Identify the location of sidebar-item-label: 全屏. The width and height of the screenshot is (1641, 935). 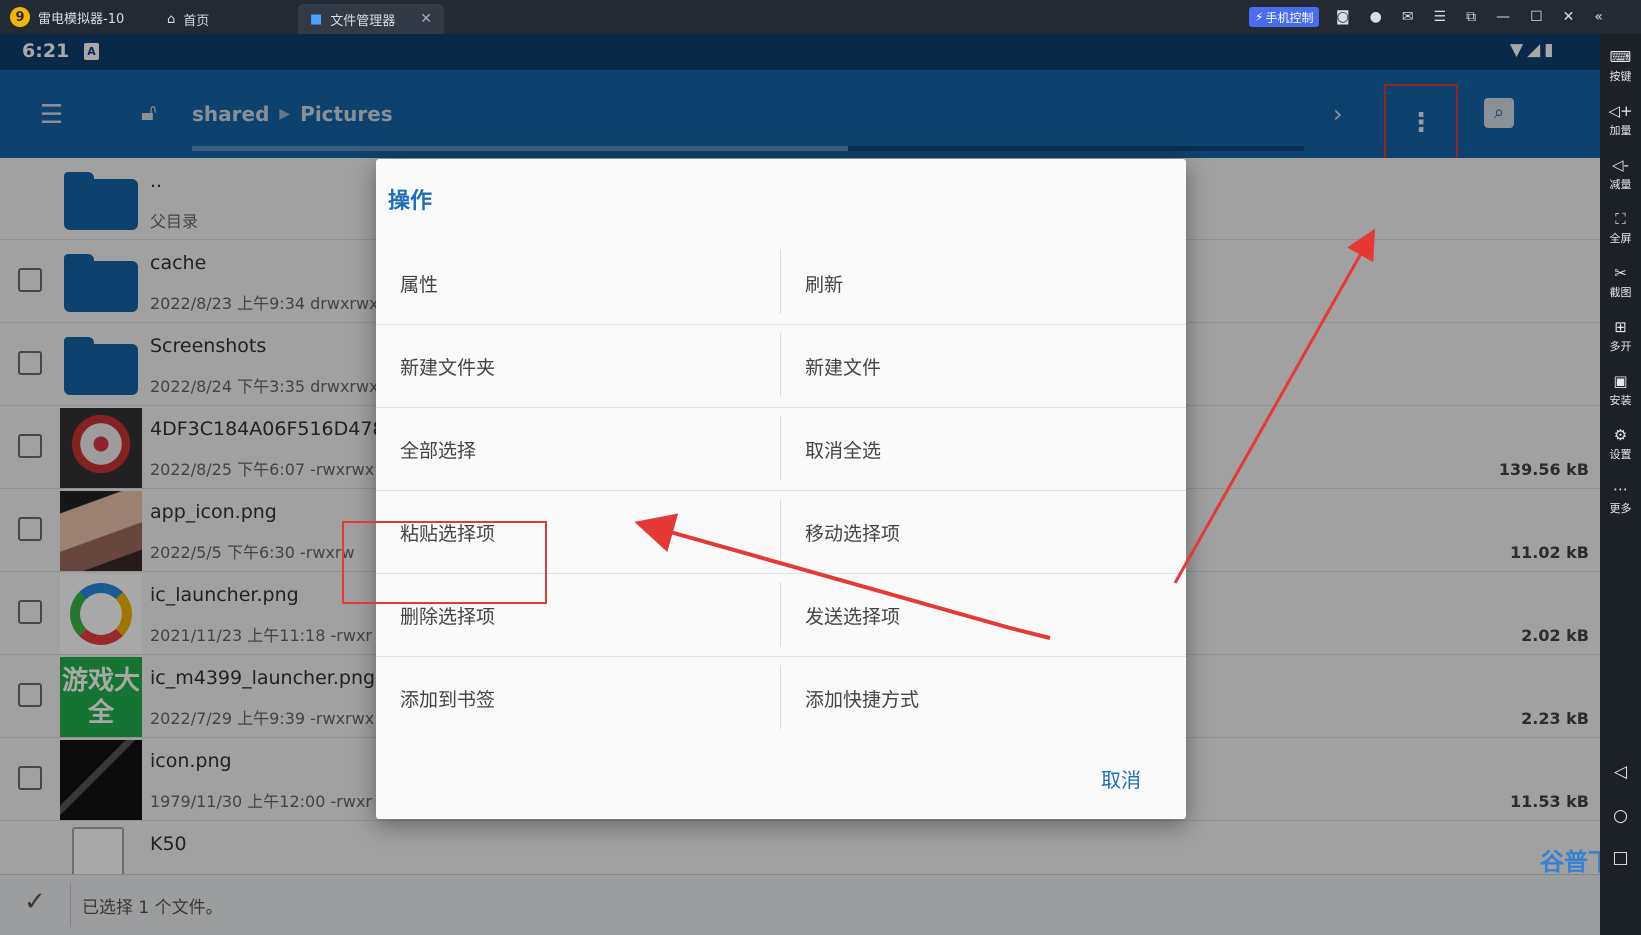
(1620, 238).